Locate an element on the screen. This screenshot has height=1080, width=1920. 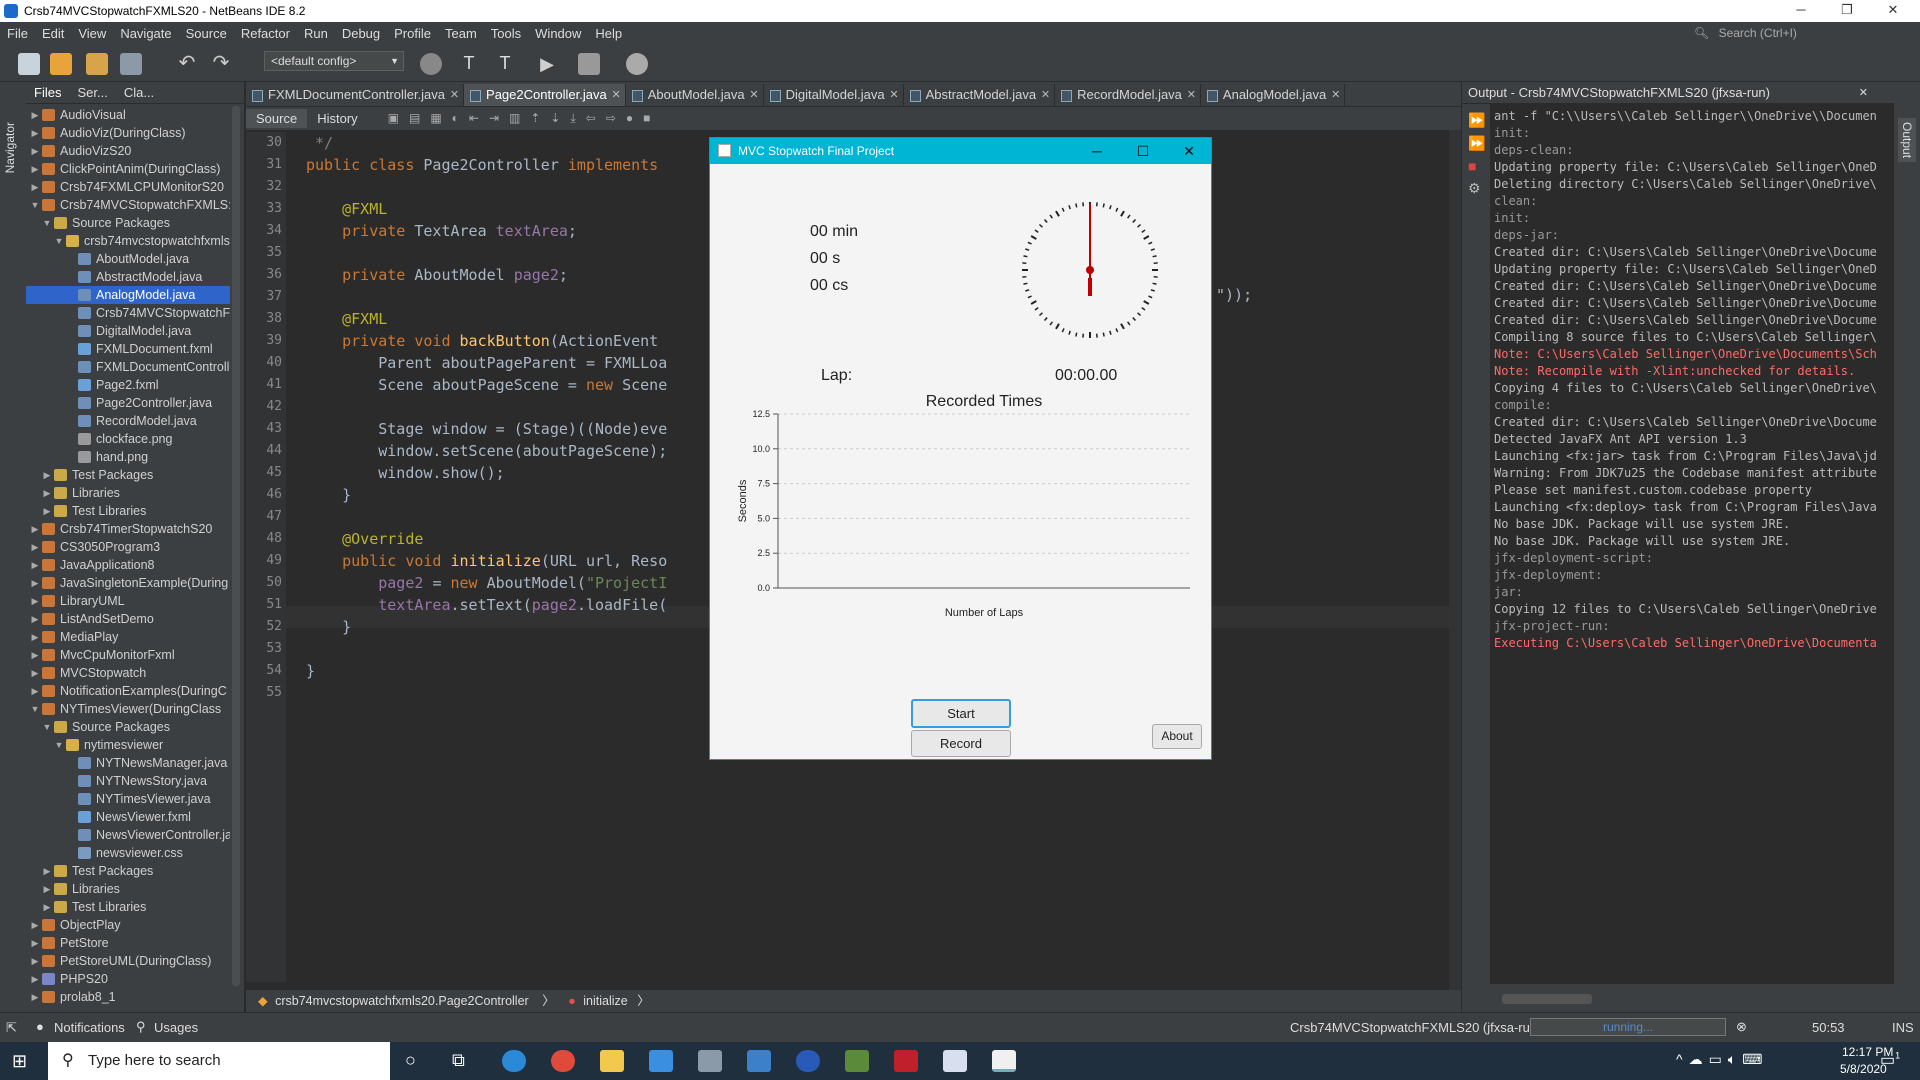
settings-icon: ⚙ is located at coordinates (1478, 188).